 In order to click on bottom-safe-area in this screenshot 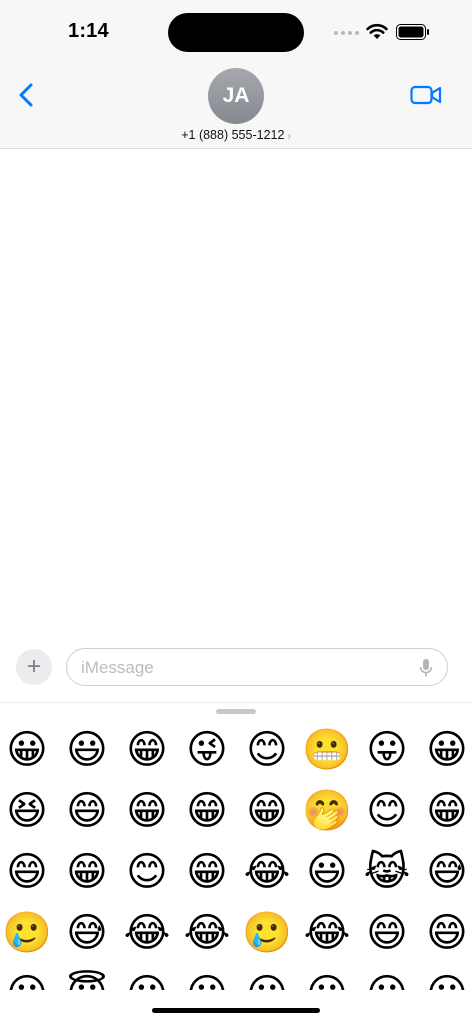, I will do `click(236, 1007)`.